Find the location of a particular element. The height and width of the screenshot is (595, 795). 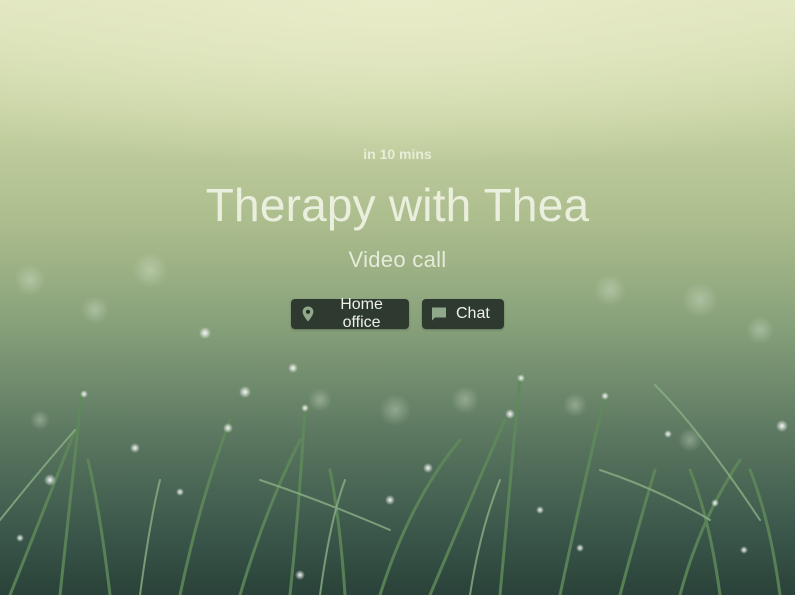

location-label: Home office is located at coordinates (361, 313).